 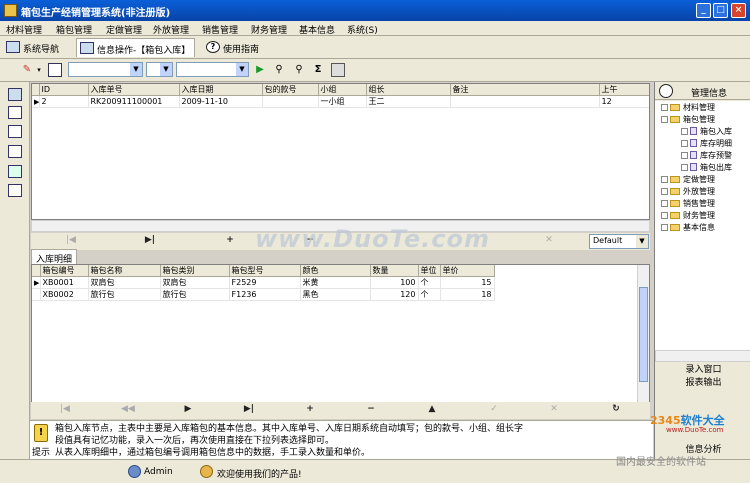 I want to click on find-next-icon: ⚲, so click(x=299, y=70).